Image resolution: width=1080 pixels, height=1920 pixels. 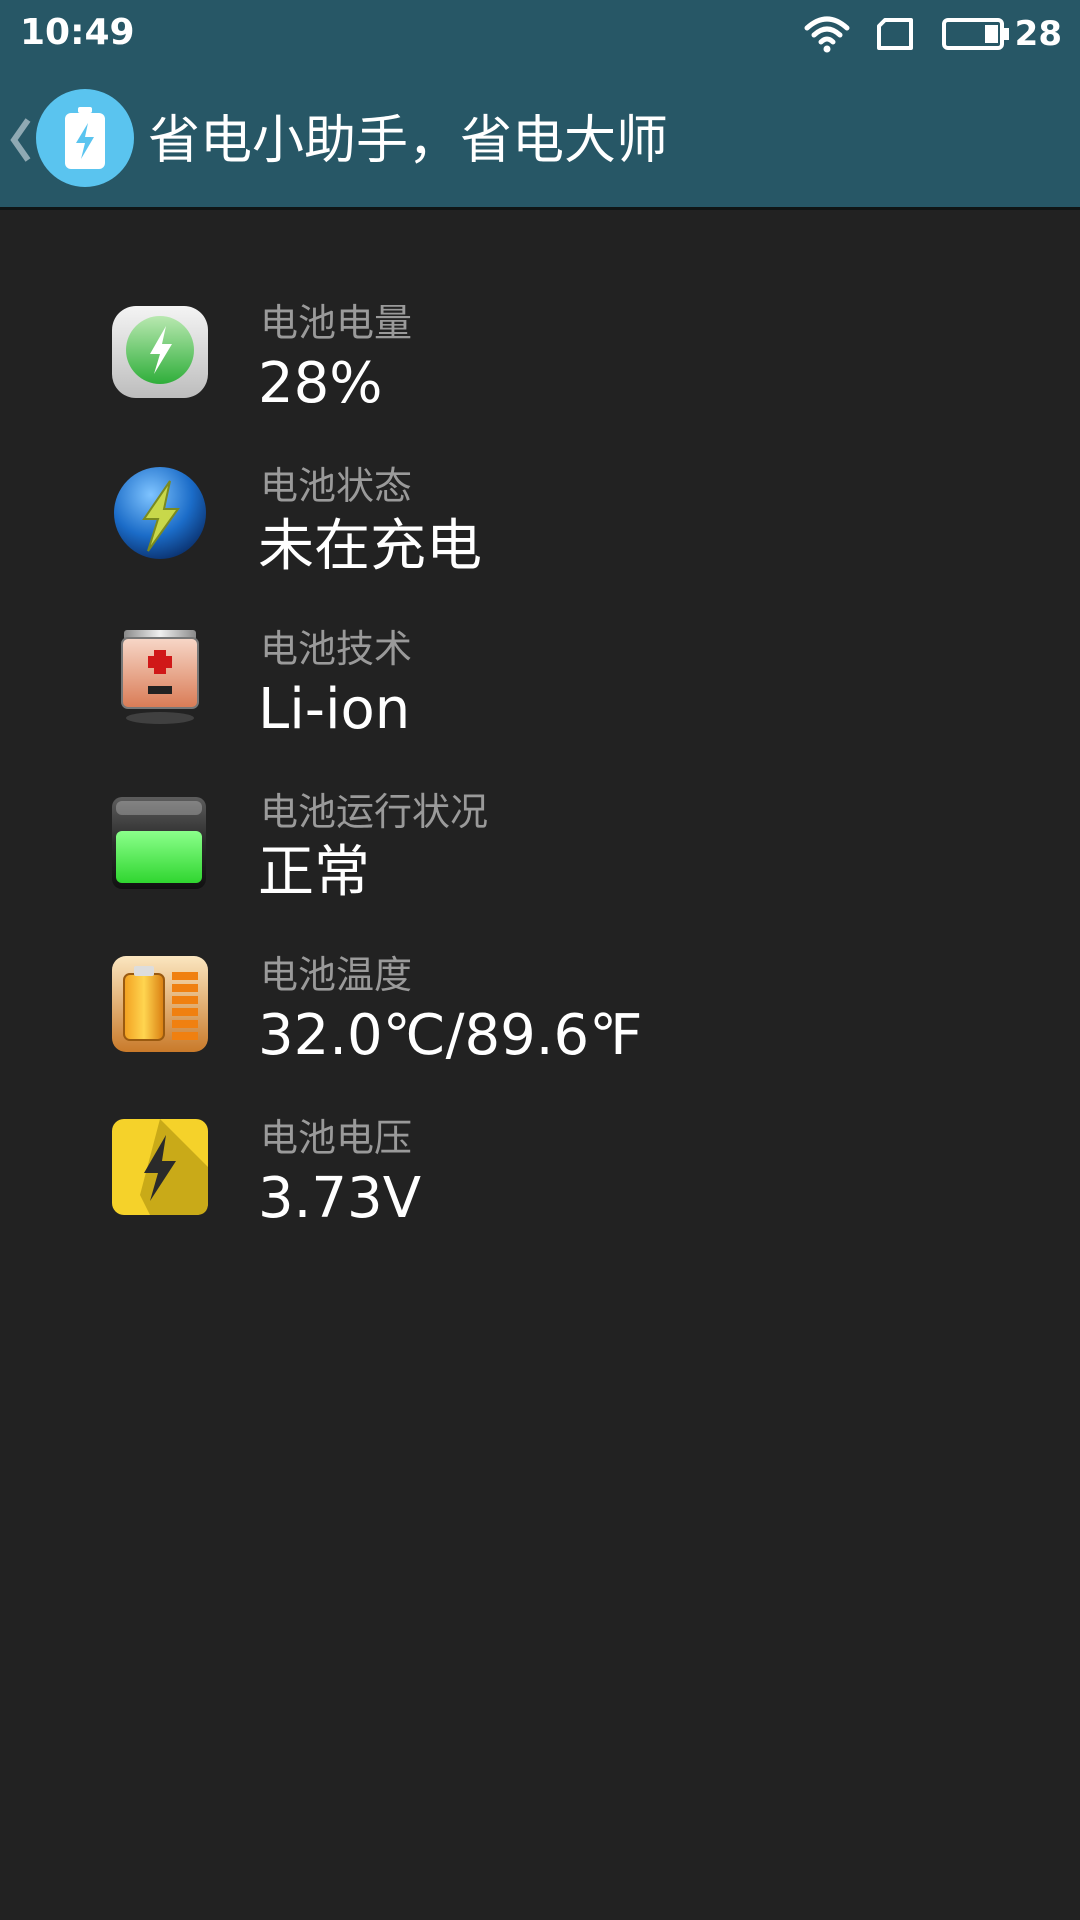 I want to click on status-time: 10:49, so click(x=77, y=32).